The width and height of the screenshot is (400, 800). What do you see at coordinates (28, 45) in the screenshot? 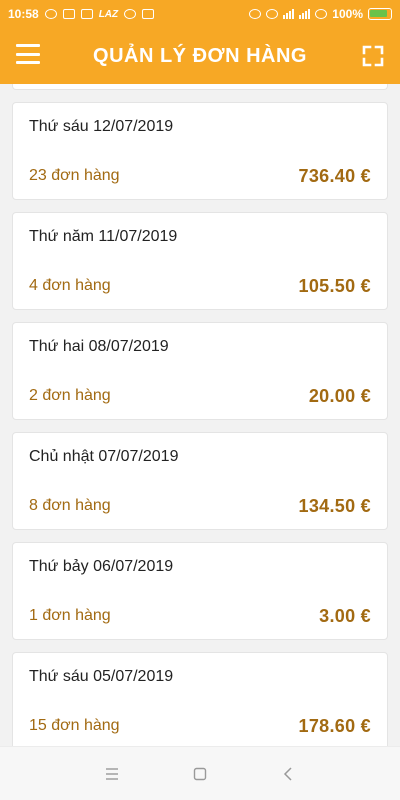
I see `hamburger-icon` at bounding box center [28, 45].